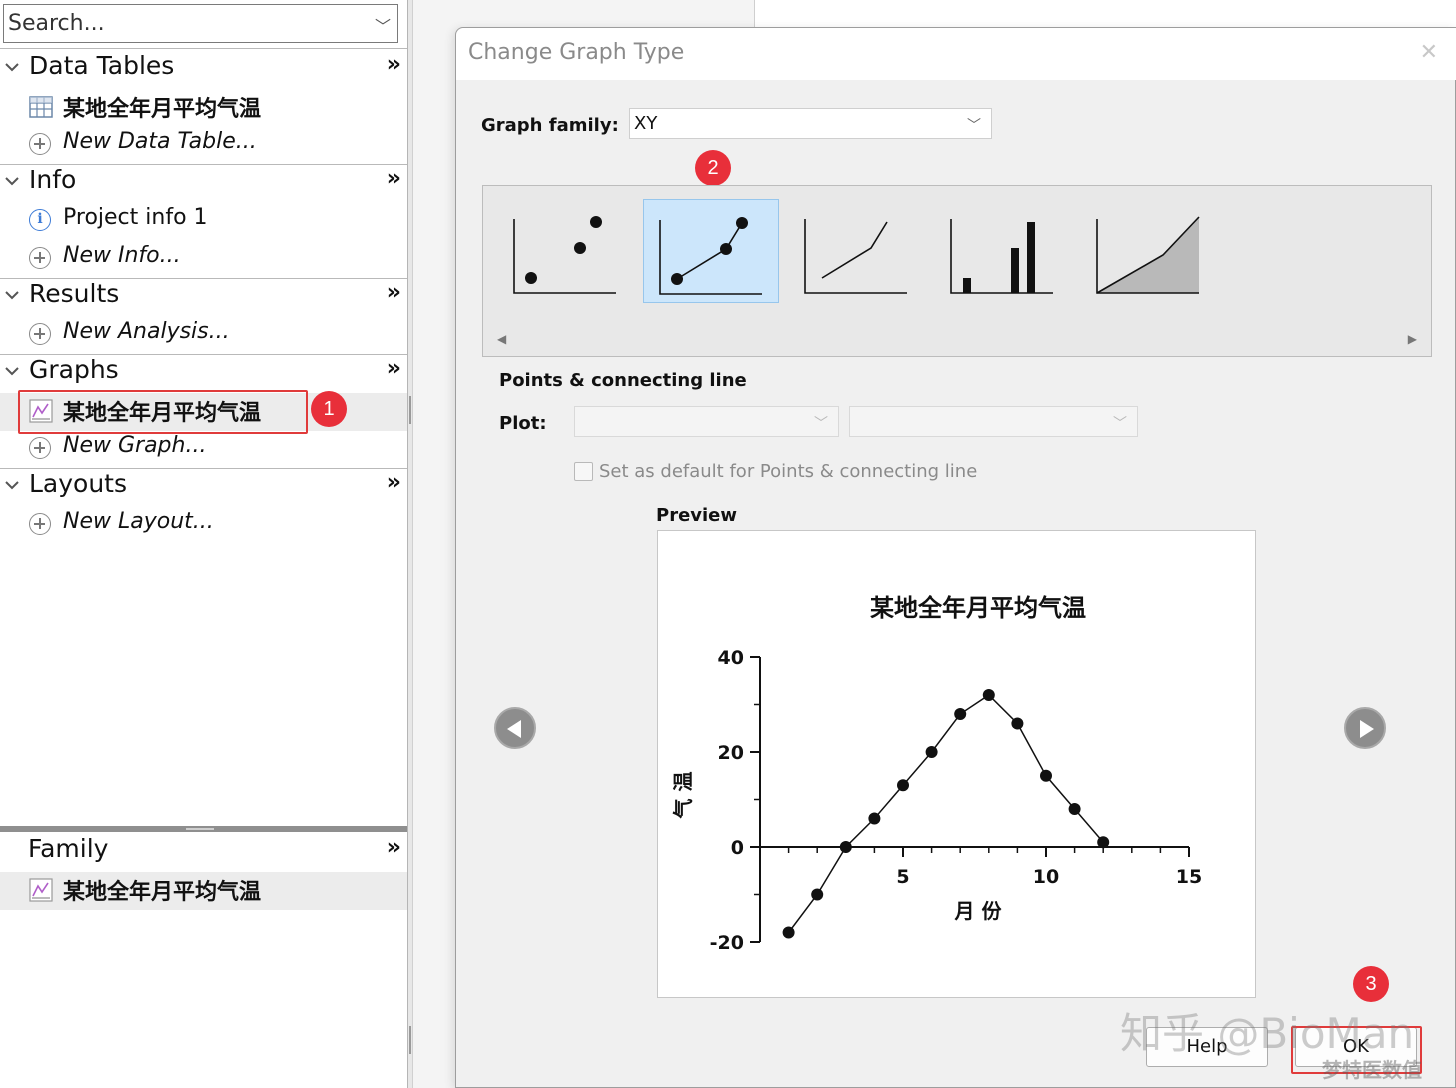 This screenshot has height=1088, width=1456. What do you see at coordinates (737, 848) in the screenshot?
I see `y-tick-label: 0` at bounding box center [737, 848].